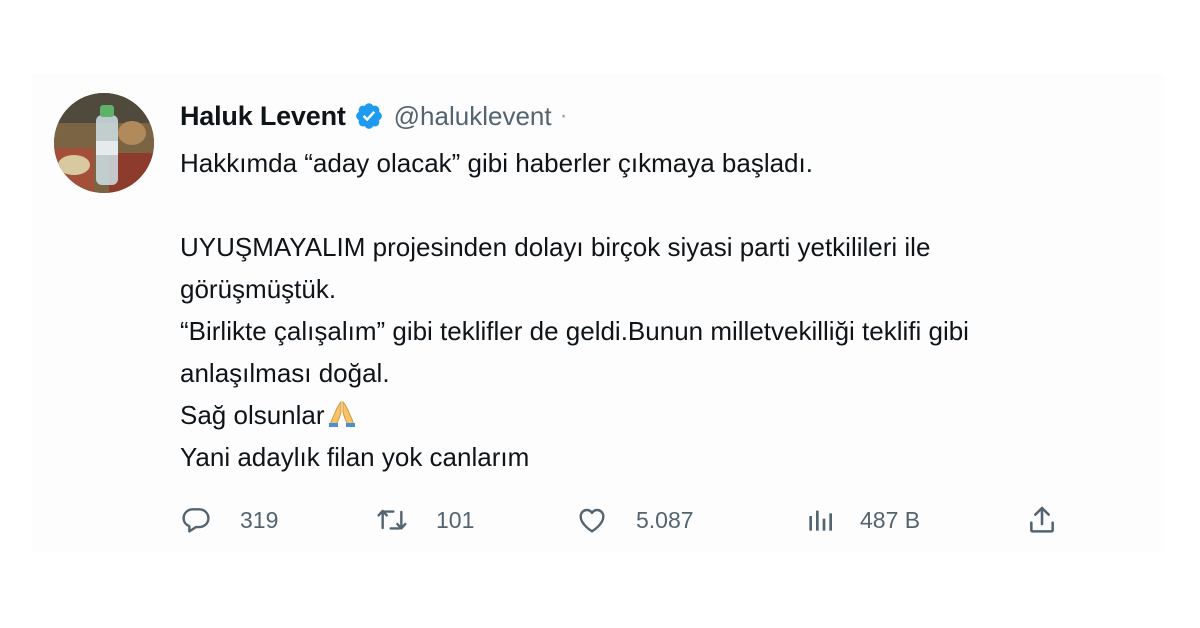 Image resolution: width=1200 pixels, height=628 pixels. Describe the element at coordinates (890, 519) in the screenshot. I see `views-count: 487 B` at that location.